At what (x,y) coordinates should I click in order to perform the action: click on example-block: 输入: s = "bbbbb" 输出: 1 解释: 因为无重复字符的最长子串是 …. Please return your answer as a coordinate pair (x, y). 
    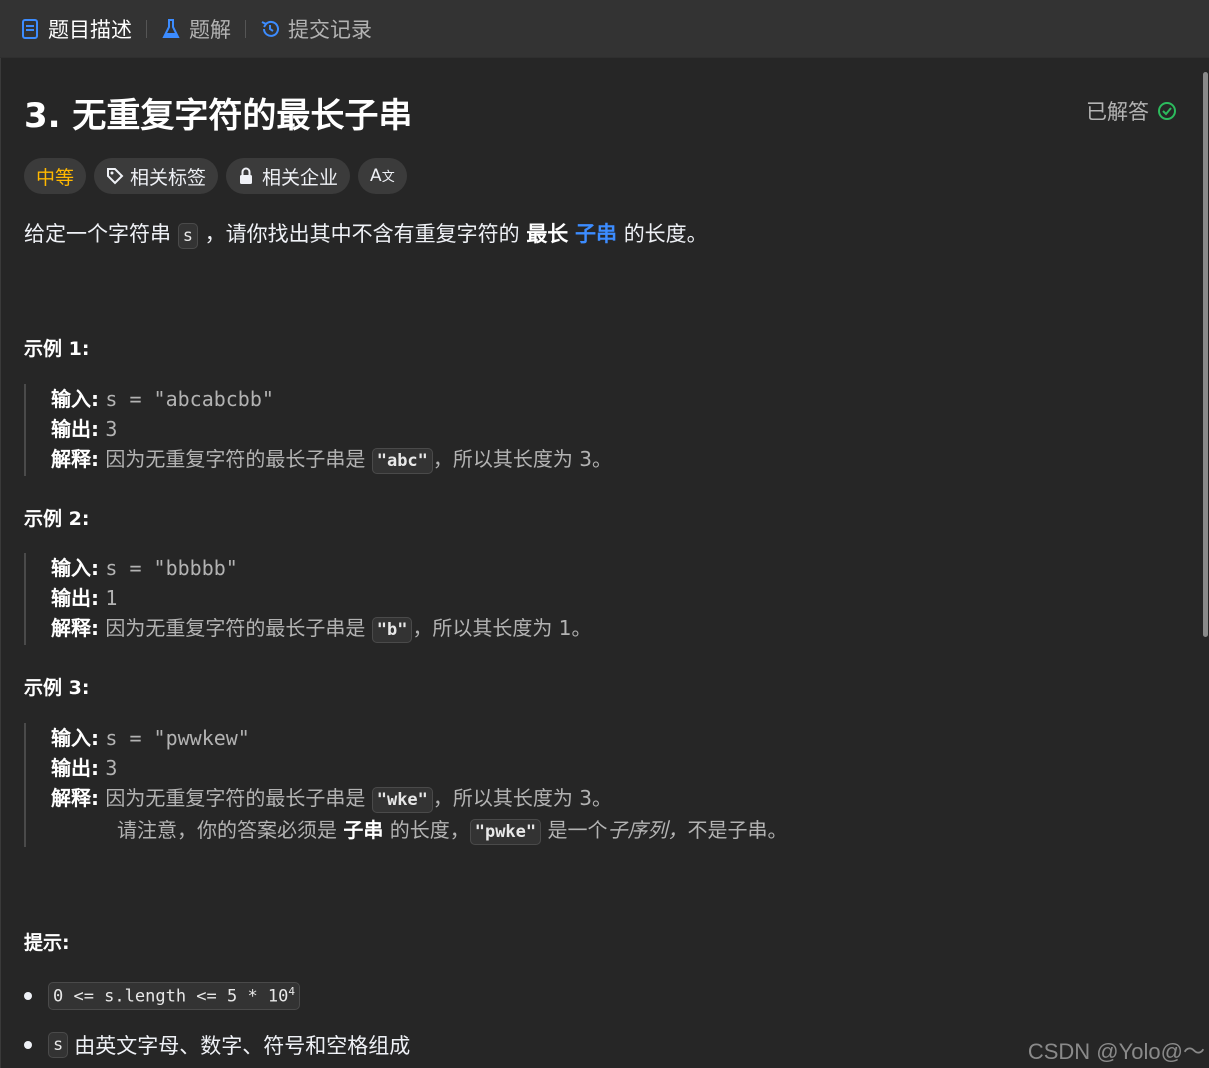
    Looking at the image, I should click on (308, 599).